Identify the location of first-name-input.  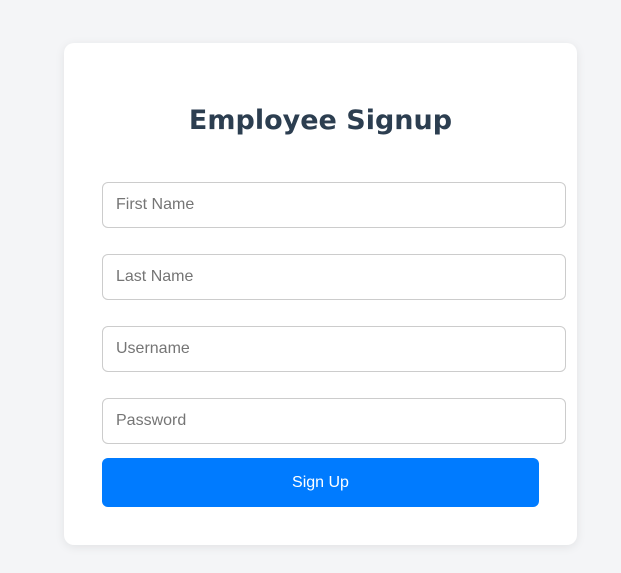
(334, 205).